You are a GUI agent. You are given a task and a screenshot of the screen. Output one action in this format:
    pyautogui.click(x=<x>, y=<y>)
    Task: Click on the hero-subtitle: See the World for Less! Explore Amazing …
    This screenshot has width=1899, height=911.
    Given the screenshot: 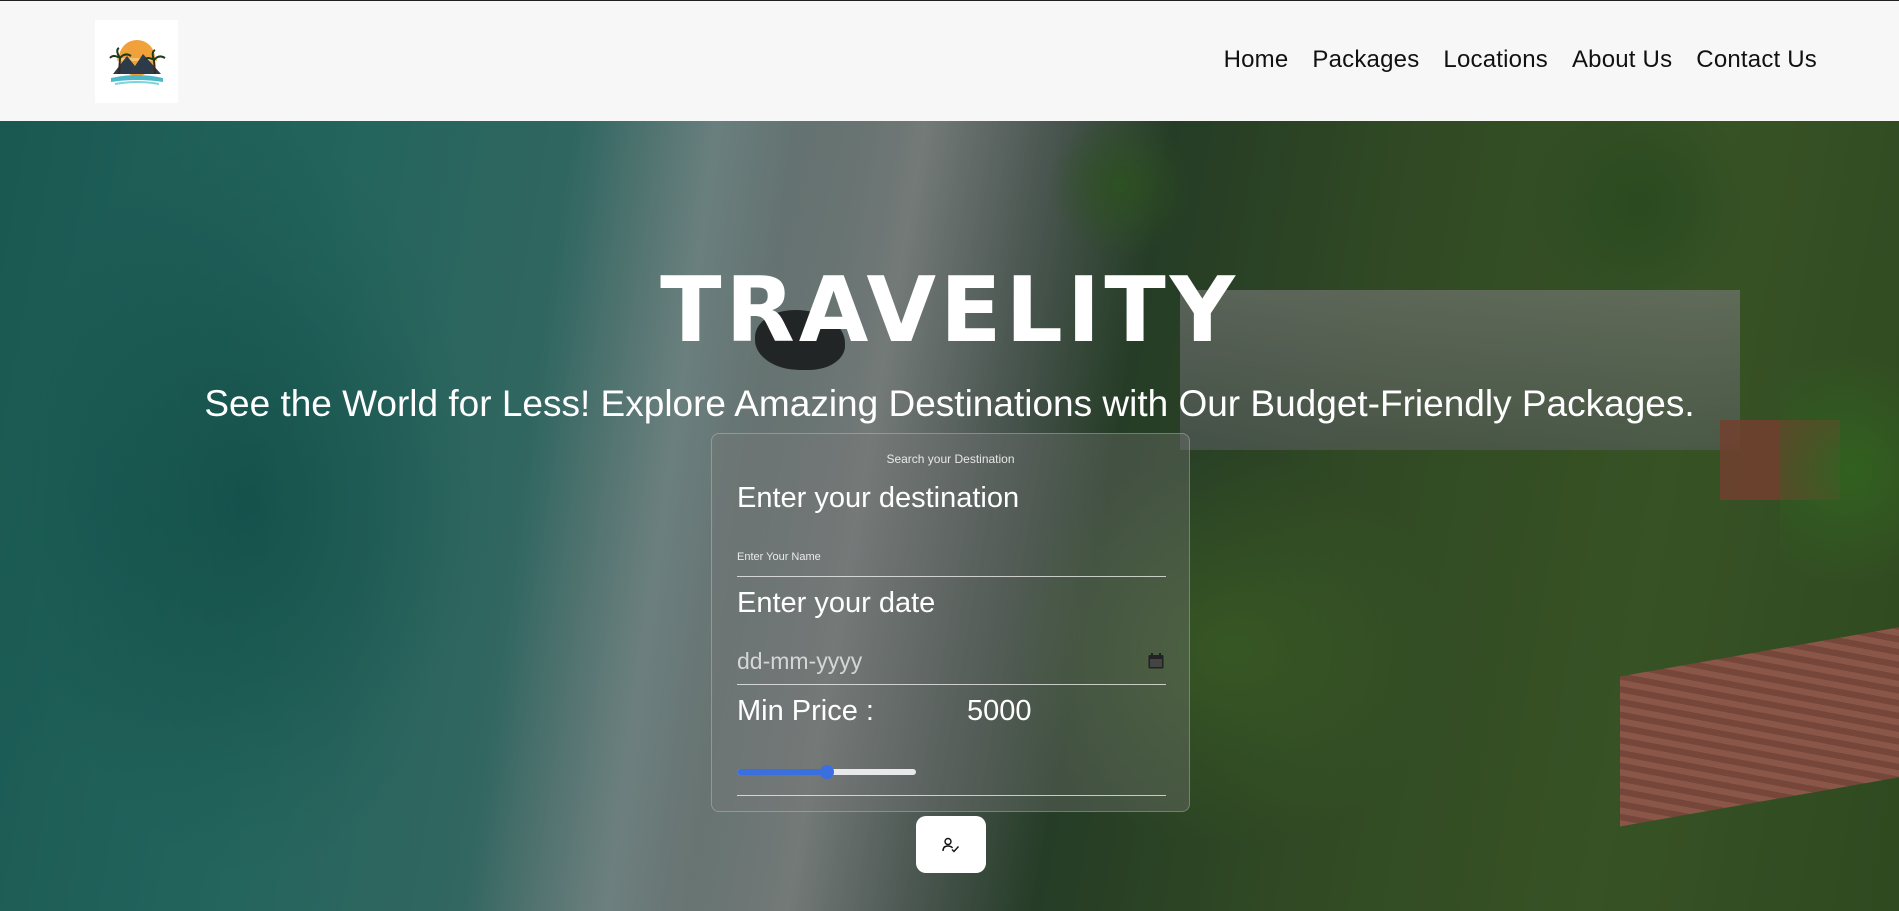 What is the action you would take?
    pyautogui.click(x=949, y=403)
    